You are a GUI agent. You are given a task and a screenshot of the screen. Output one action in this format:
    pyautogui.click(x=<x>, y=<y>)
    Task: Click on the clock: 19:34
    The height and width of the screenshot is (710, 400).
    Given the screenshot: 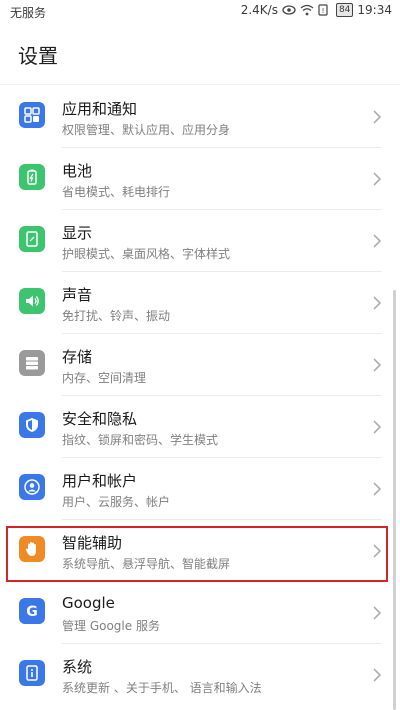 What is the action you would take?
    pyautogui.click(x=374, y=10)
    